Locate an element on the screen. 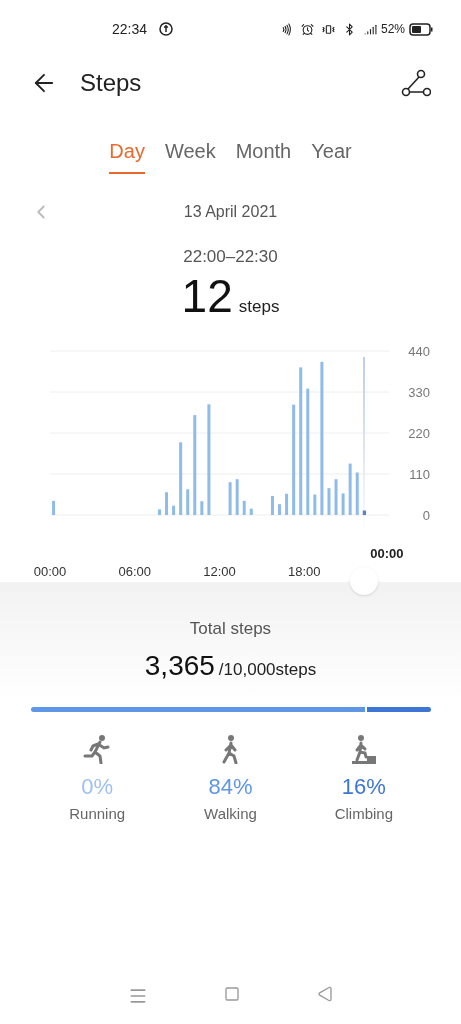 The width and height of the screenshot is (461, 1024). total-steps-label: Total steps is located at coordinates (230, 628).